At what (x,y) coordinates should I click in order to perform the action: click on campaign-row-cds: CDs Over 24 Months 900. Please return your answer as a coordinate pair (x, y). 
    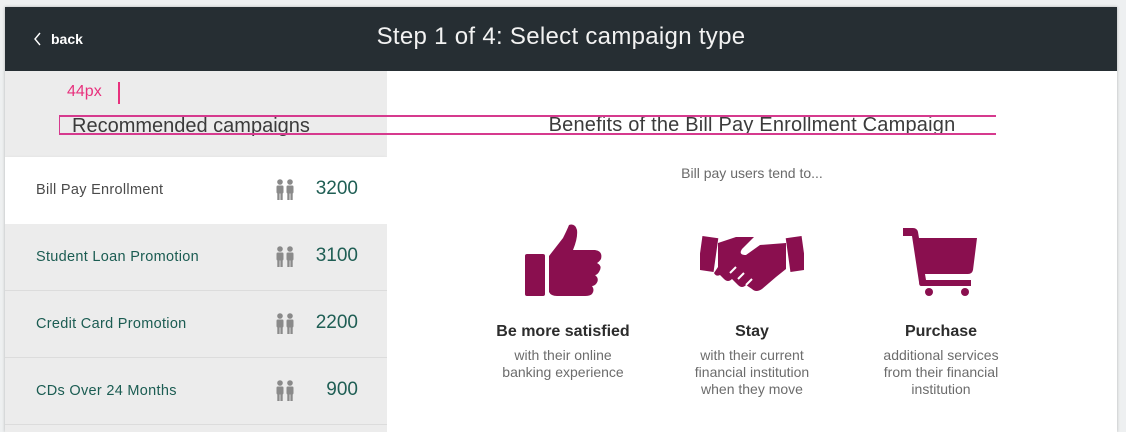
    Looking at the image, I should click on (196, 391).